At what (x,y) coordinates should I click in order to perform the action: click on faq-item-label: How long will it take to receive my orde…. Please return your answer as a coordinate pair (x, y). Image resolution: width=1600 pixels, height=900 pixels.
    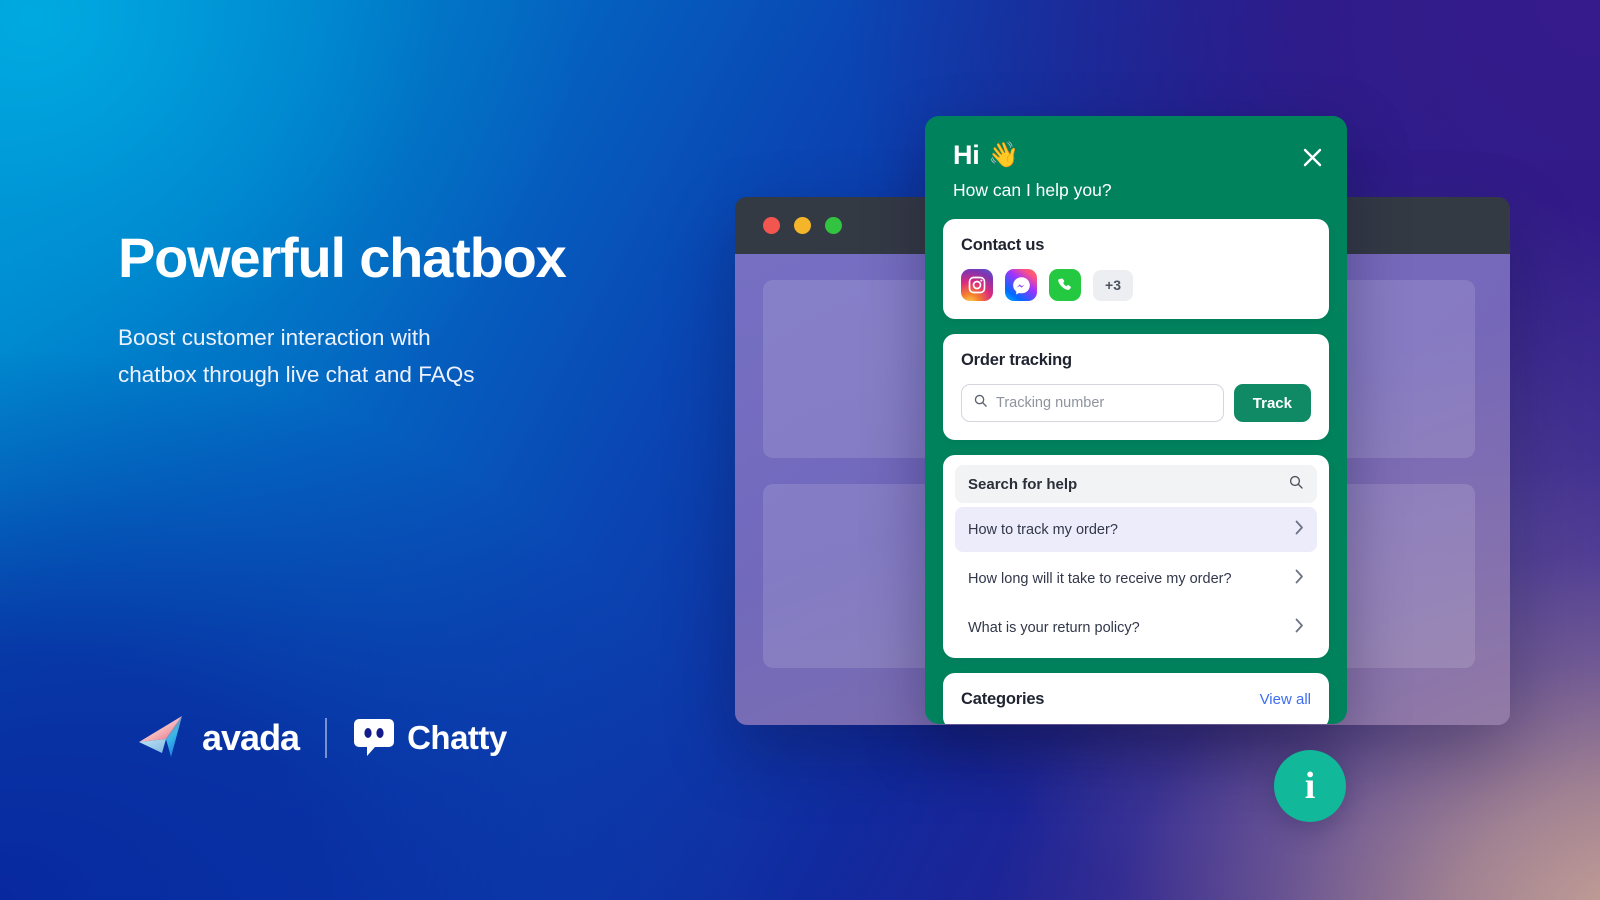
    Looking at the image, I should click on (1100, 578).